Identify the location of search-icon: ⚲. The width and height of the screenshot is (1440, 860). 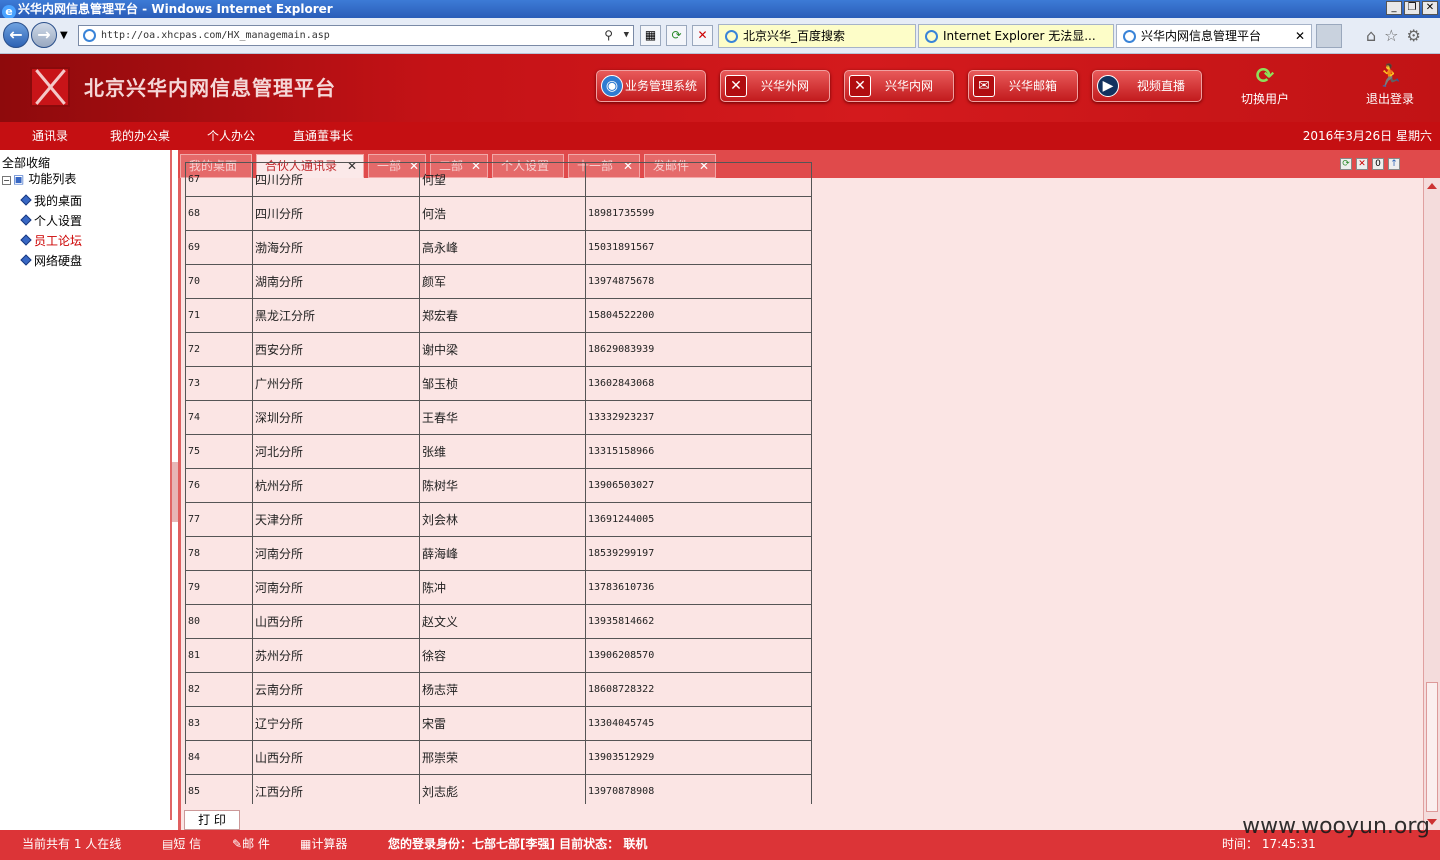
(608, 35).